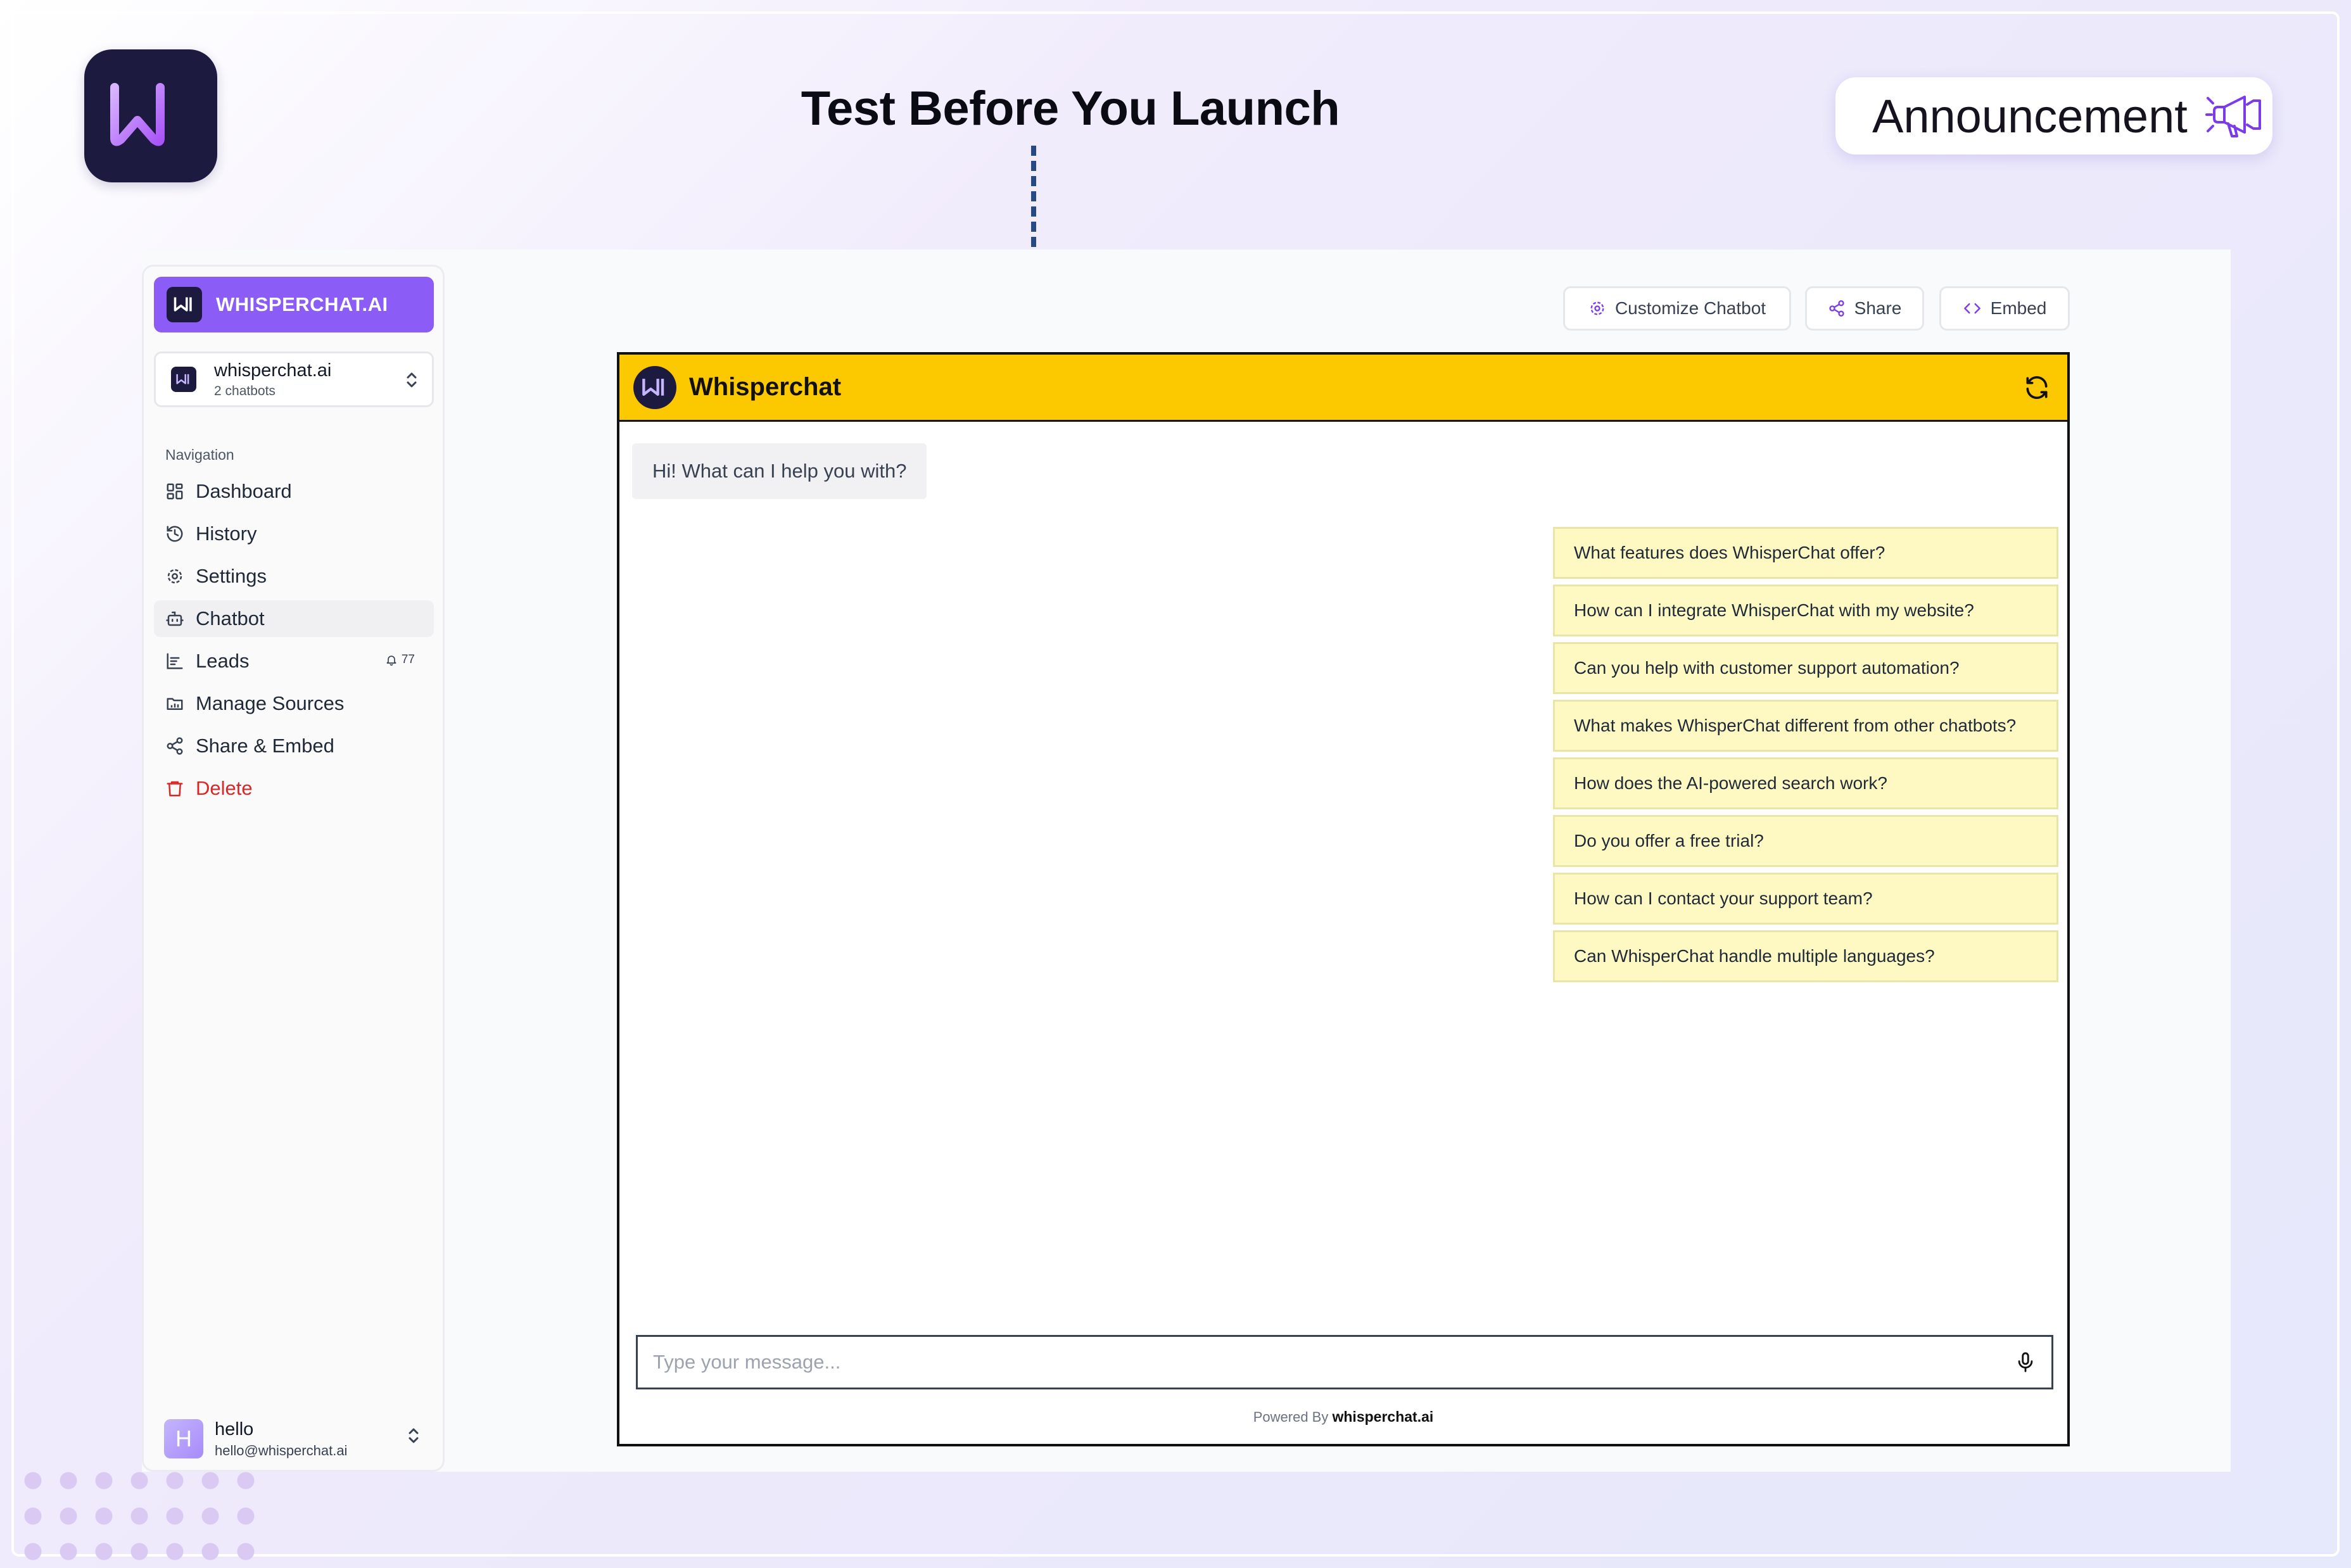 The width and height of the screenshot is (2351, 1568). What do you see at coordinates (1972, 309) in the screenshot?
I see `code-icon` at bounding box center [1972, 309].